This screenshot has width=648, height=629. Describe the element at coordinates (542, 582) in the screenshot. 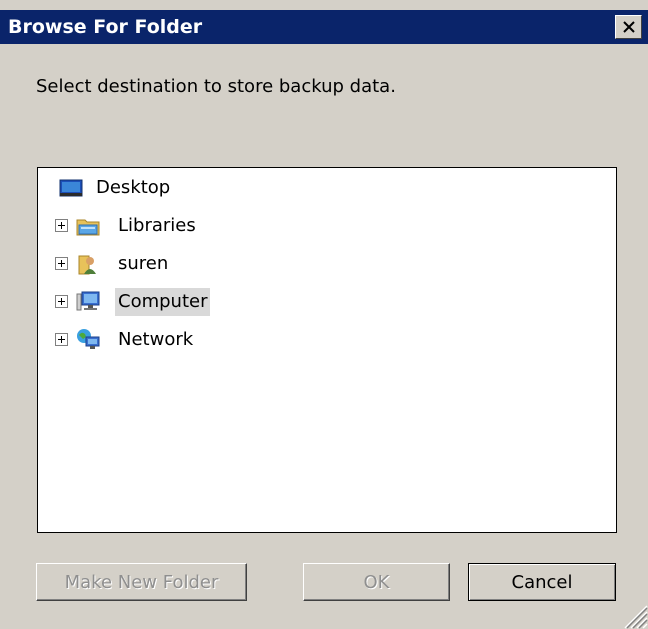

I see `cancel-button: Cancel` at that location.